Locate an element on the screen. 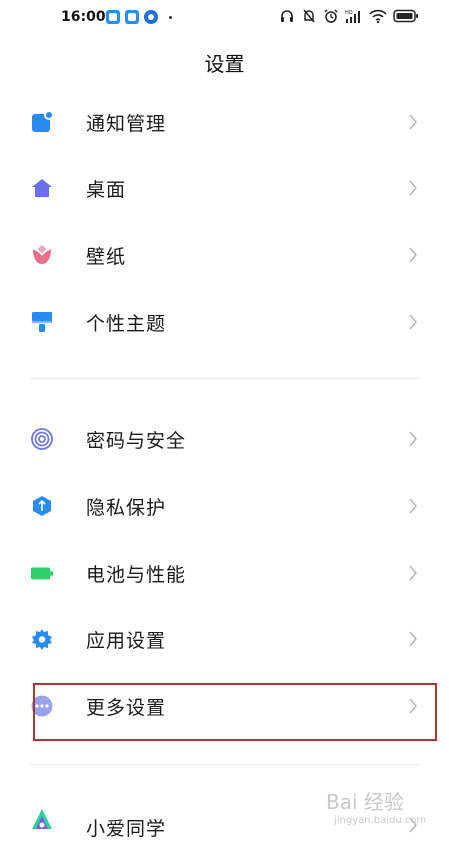  home-icon is located at coordinates (42, 188).